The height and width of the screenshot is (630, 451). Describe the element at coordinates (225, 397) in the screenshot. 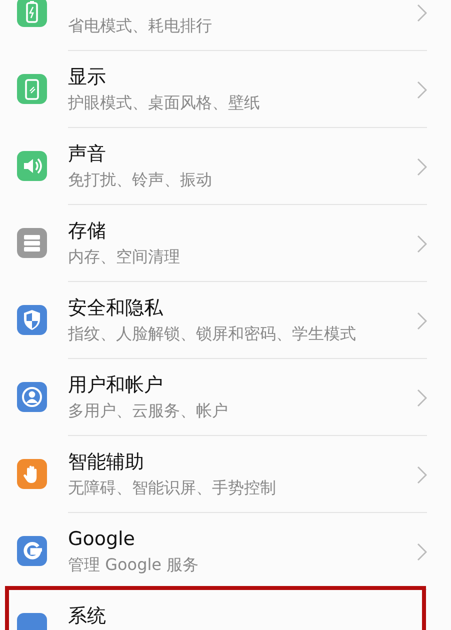

I see `settings-row: 用户和帐户 多用户、云服务、帐户` at that location.